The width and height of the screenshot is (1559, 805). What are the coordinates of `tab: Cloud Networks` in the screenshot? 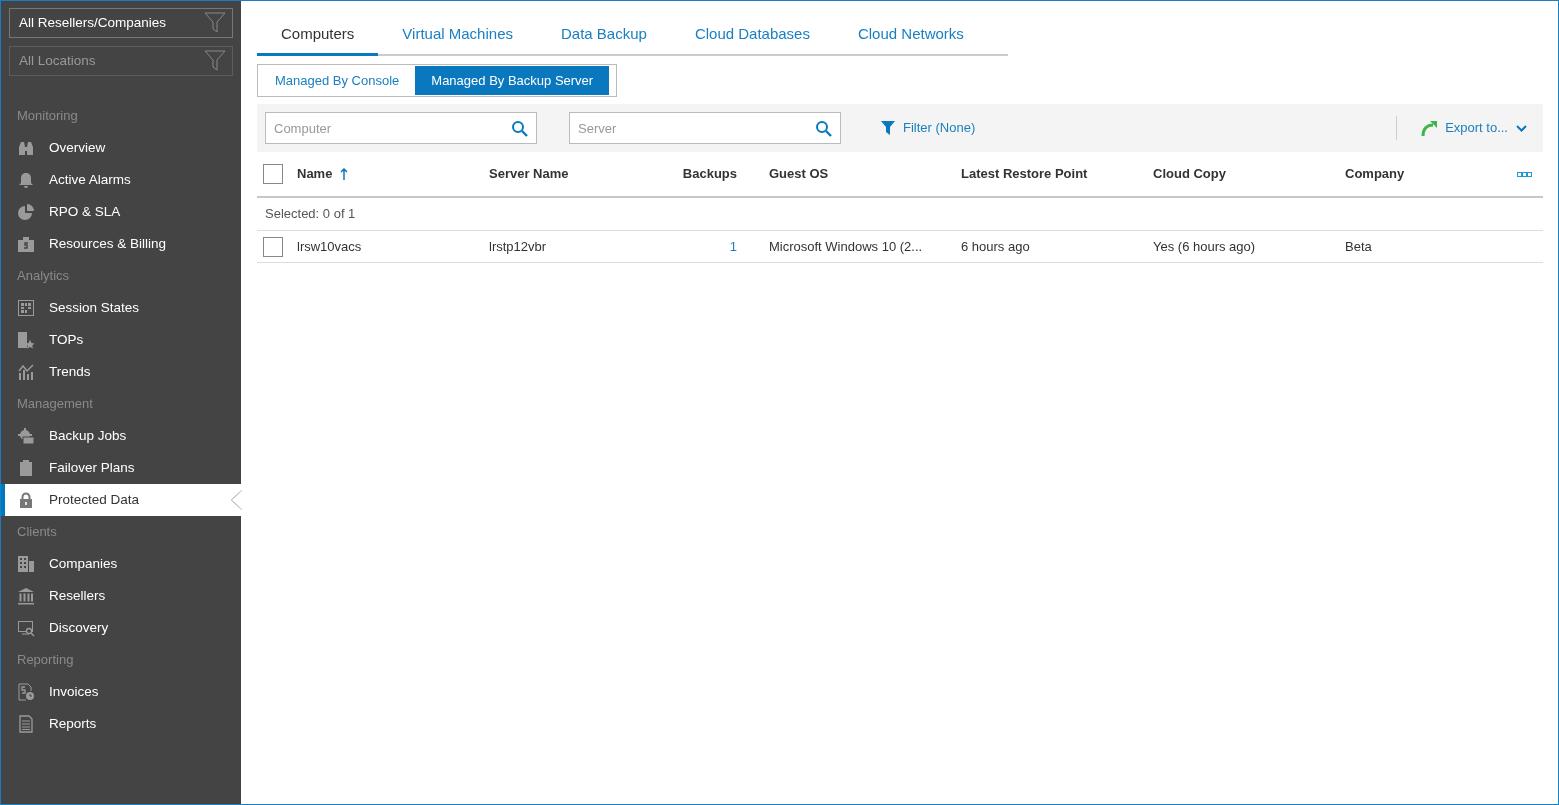 It's located at (910, 35).